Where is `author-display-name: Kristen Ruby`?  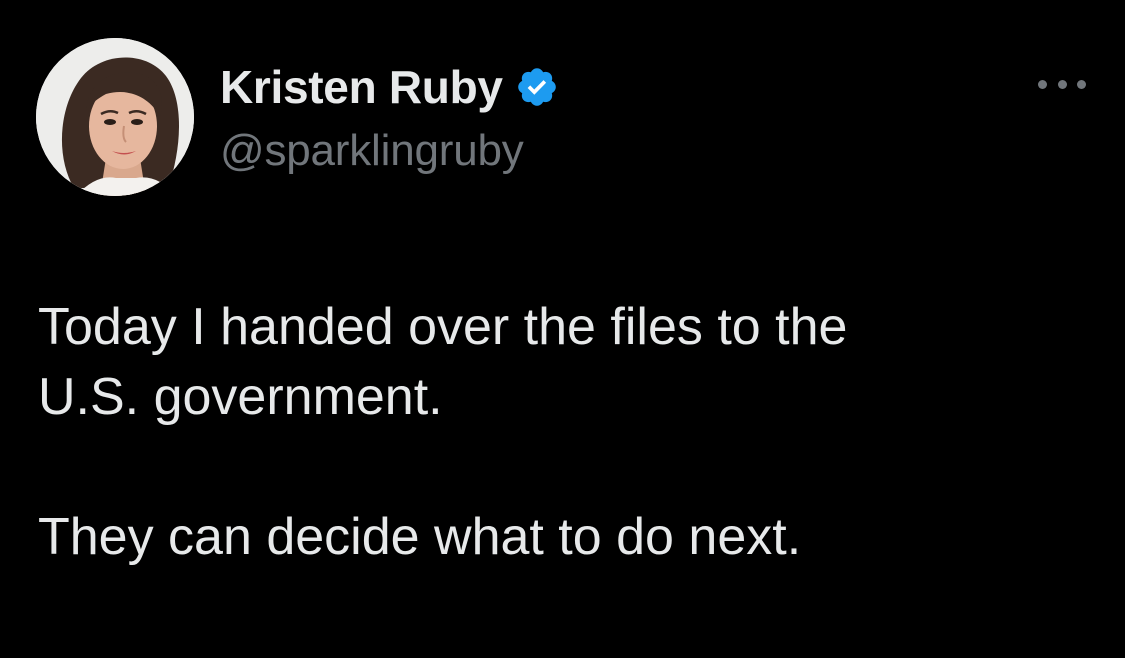
author-display-name: Kristen Ruby is located at coordinates (361, 87).